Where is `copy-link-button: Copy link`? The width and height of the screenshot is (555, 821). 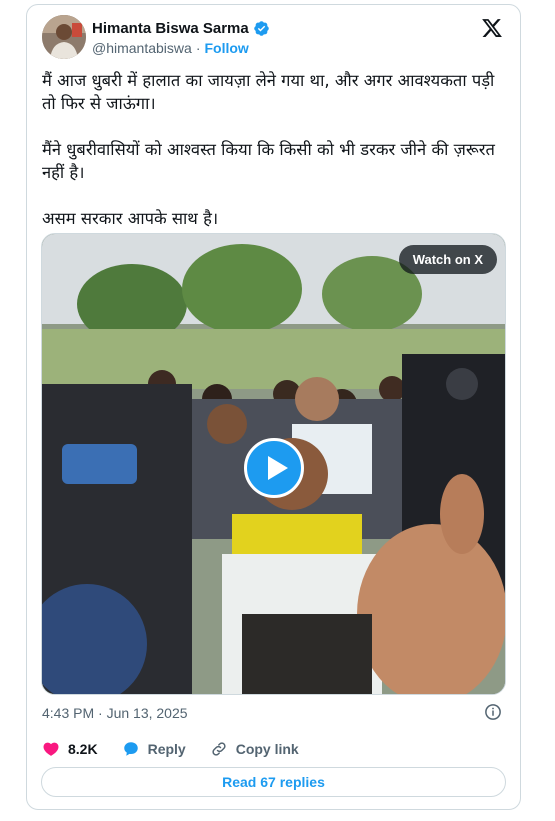
copy-link-button: Copy link is located at coordinates (254, 749).